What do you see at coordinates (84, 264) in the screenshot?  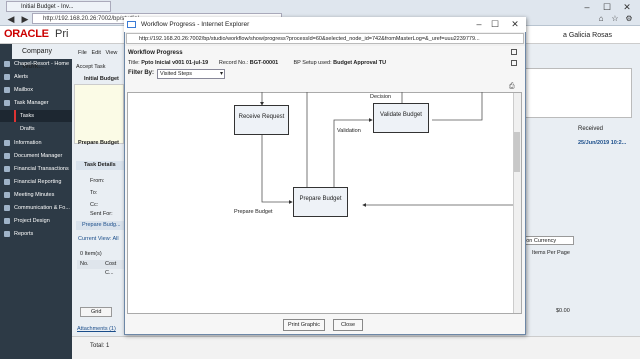 I see `column-no: No.` at bounding box center [84, 264].